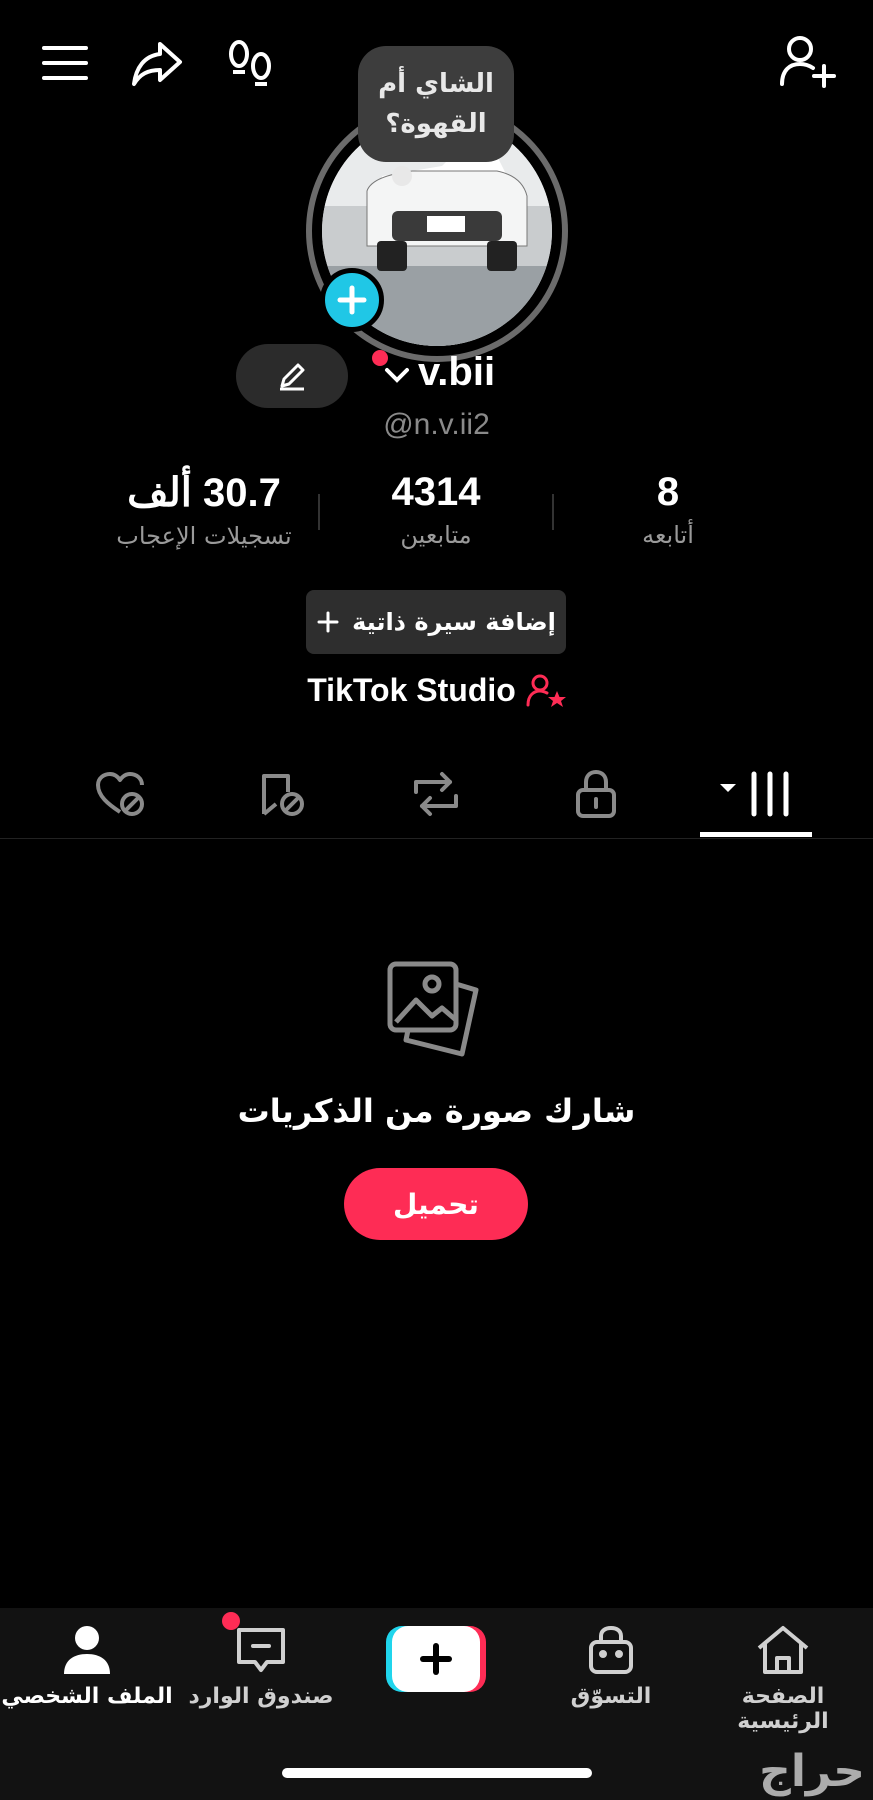  What do you see at coordinates (411, 690) in the screenshot?
I see `studio-label: TikTok Studio` at bounding box center [411, 690].